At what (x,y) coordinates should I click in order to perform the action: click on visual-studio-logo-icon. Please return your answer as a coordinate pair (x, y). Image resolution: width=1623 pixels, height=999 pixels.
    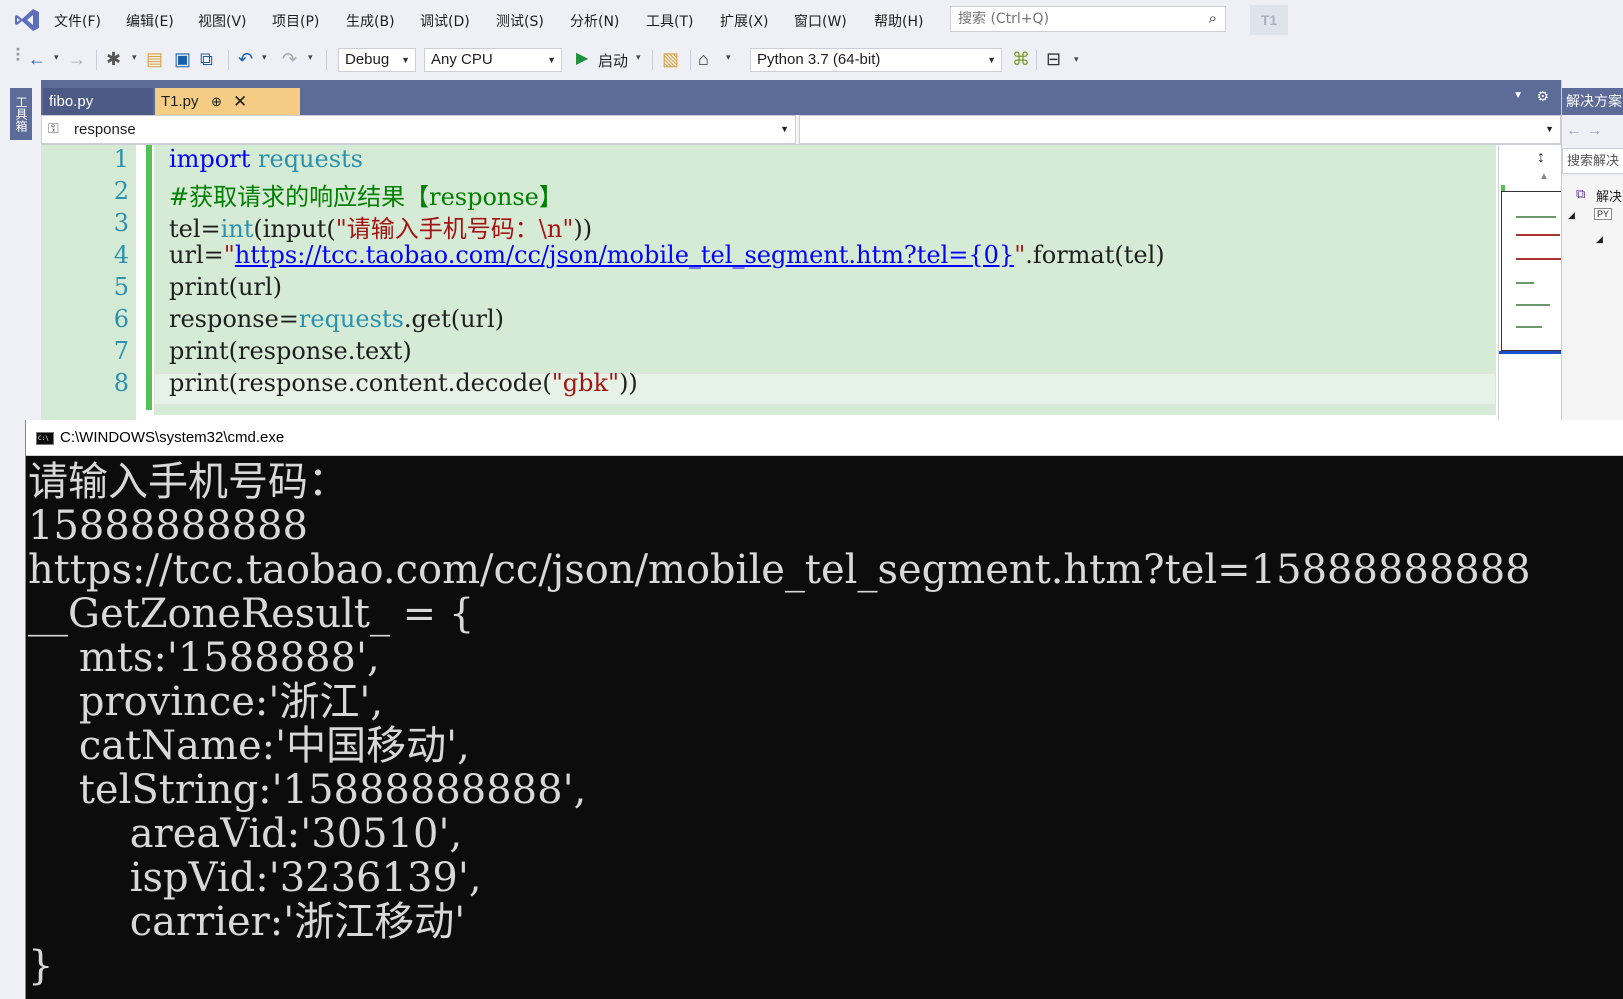
    Looking at the image, I should click on (27, 20).